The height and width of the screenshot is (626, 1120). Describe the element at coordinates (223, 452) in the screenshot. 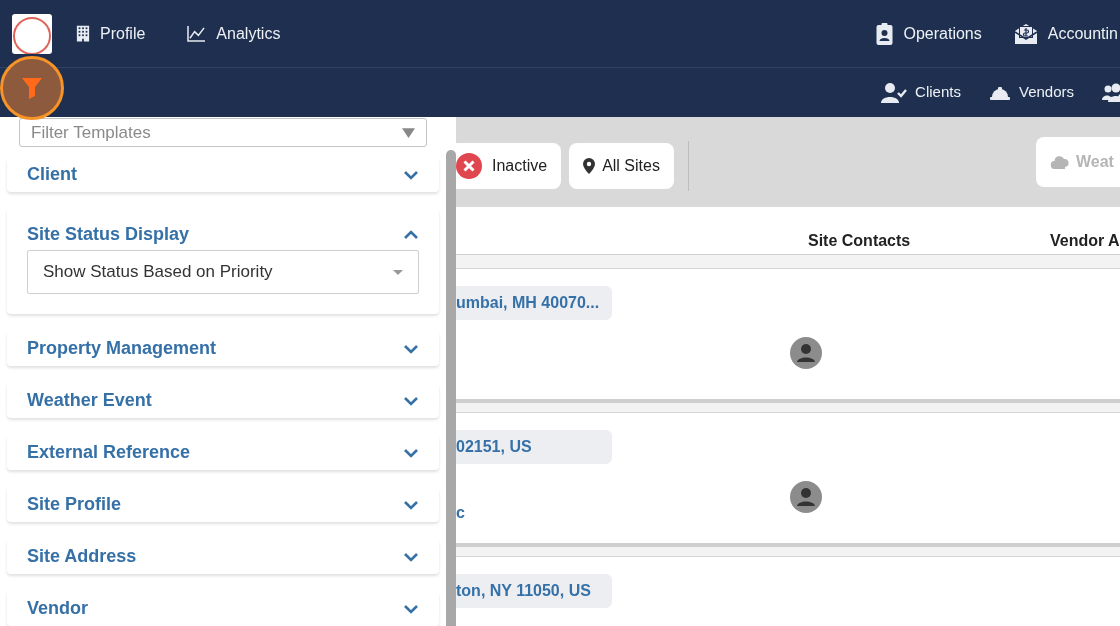

I see `section-header: External Reference` at that location.